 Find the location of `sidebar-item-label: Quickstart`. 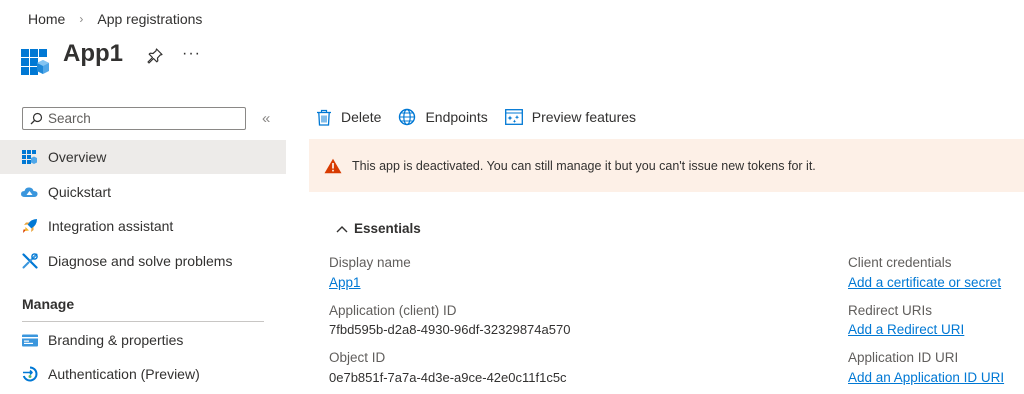

sidebar-item-label: Quickstart is located at coordinates (80, 192).